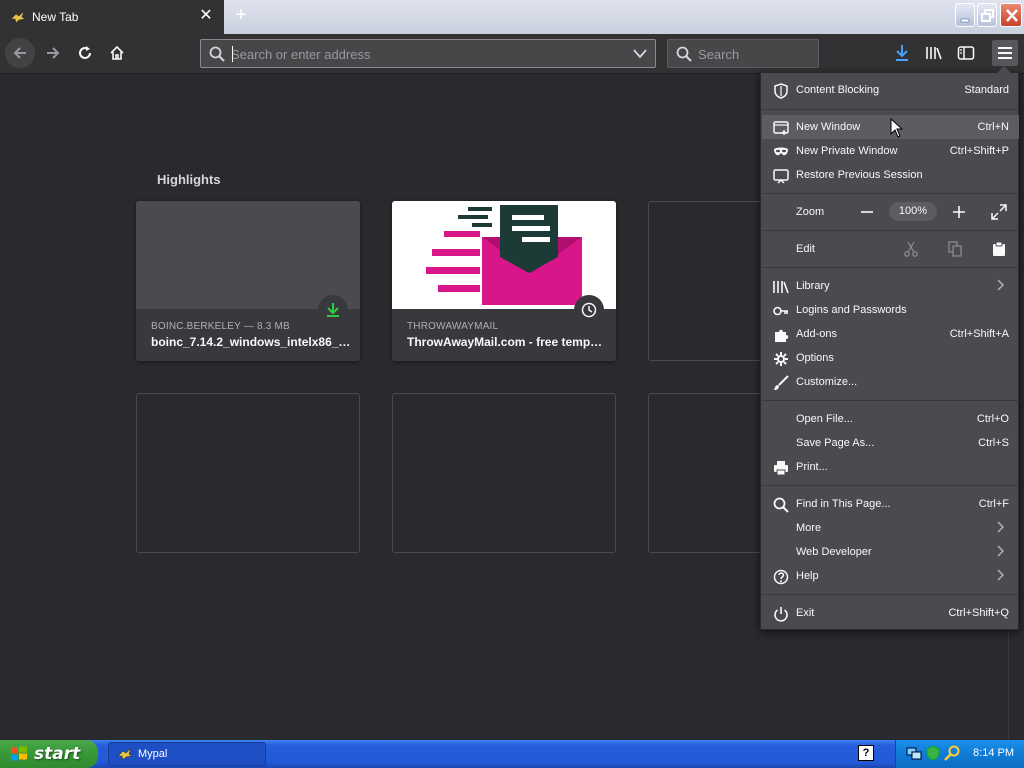 The image size is (1024, 768). I want to click on menu-item-restore-session: Restore Previous Session, so click(890, 175).